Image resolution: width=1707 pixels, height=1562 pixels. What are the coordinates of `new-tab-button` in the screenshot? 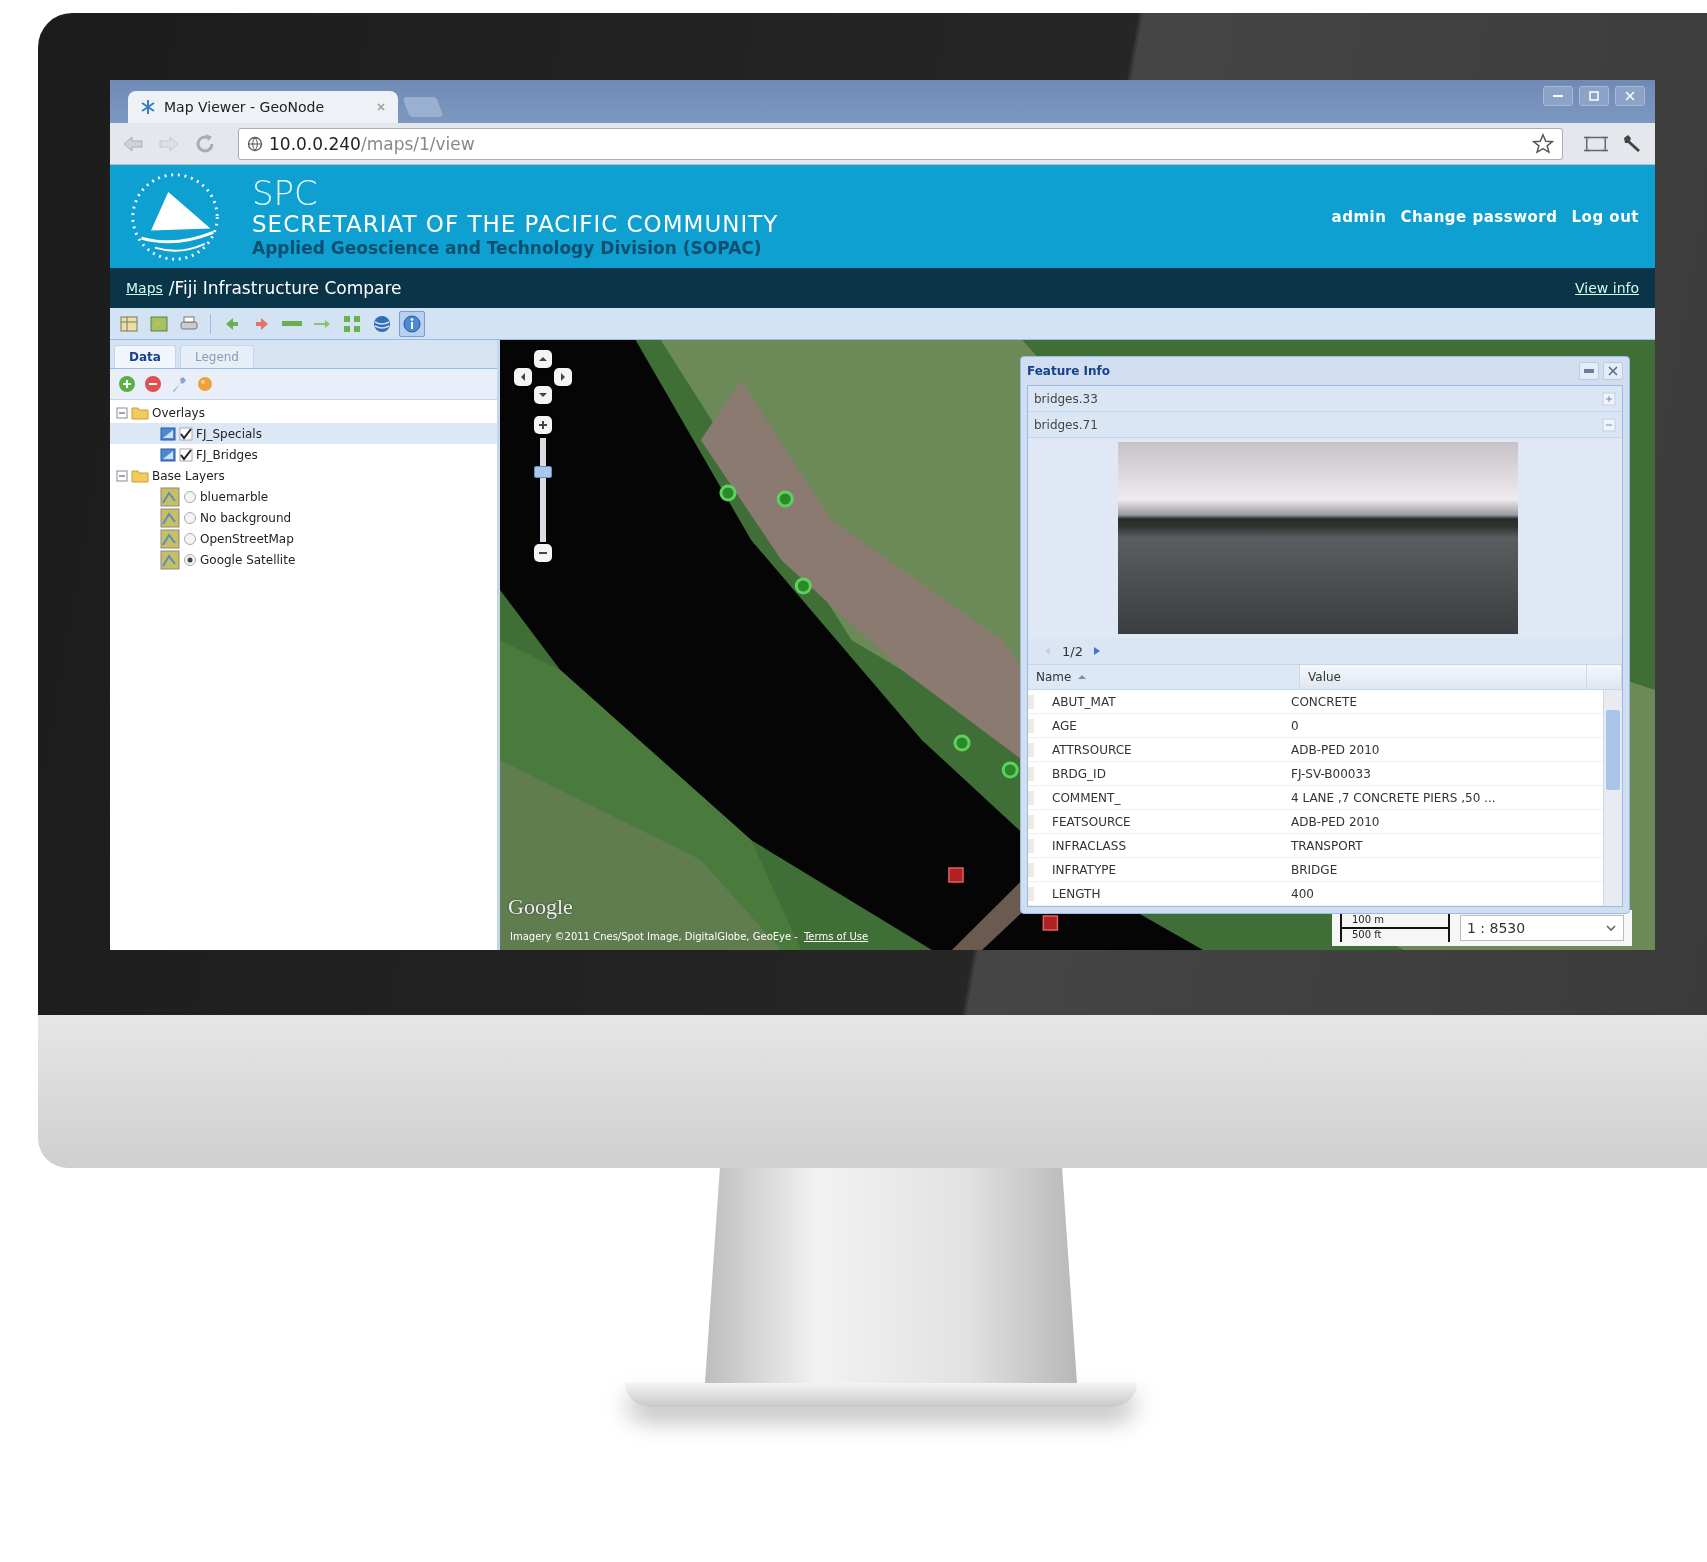 It's located at (423, 107).